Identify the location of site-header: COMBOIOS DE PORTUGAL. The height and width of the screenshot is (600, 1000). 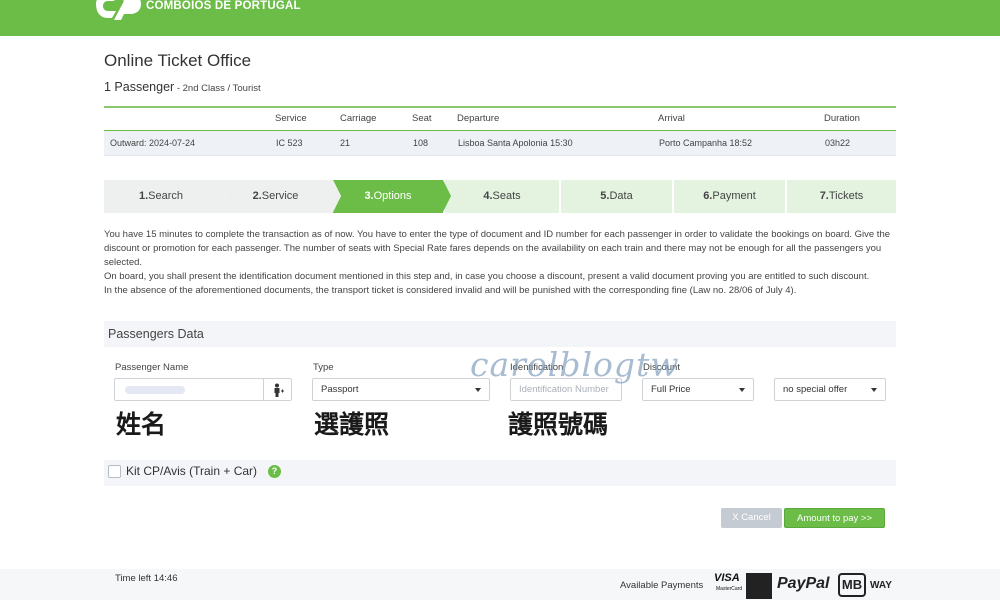
(500, 18).